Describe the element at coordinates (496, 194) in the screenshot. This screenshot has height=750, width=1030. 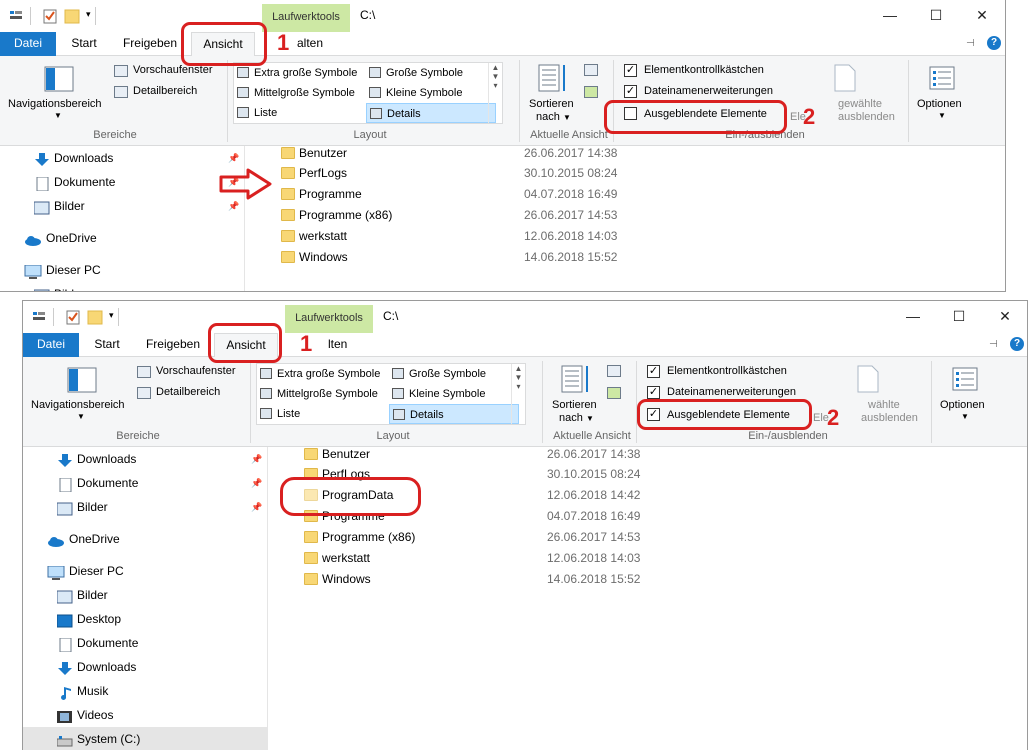
I see `file-row-programme: Programme 04.07.2018 16:49` at that location.